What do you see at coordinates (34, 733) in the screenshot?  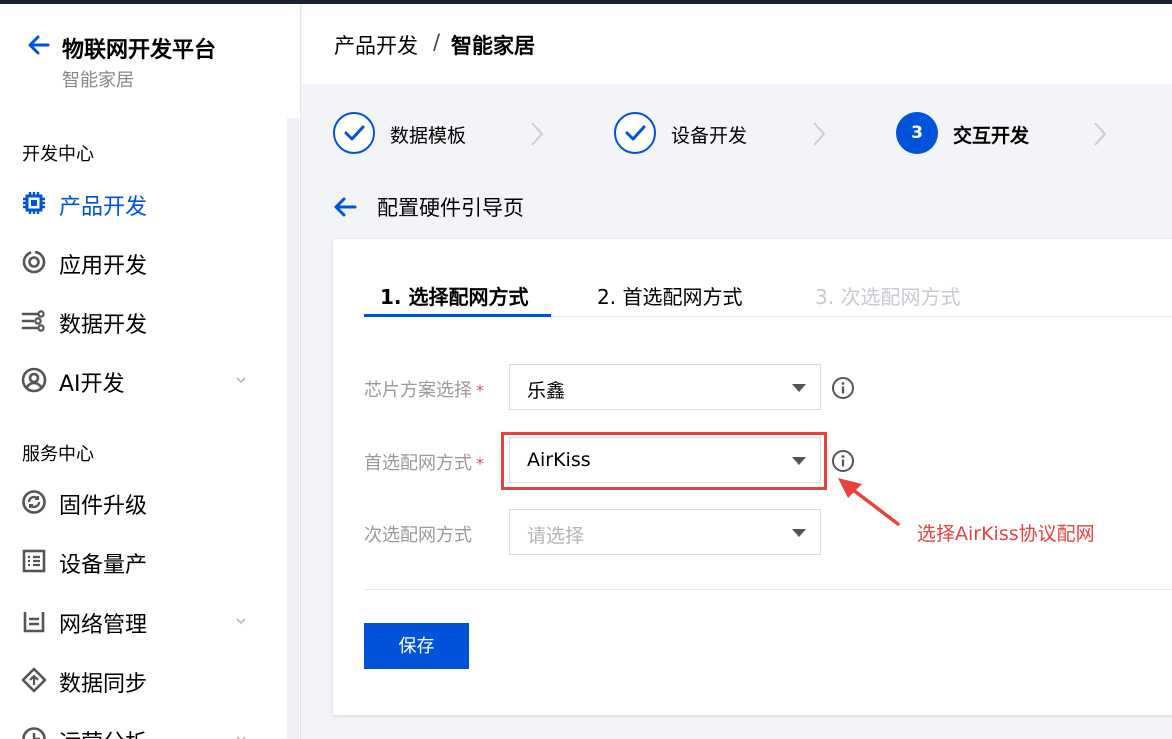 I see `analytics-icon` at bounding box center [34, 733].